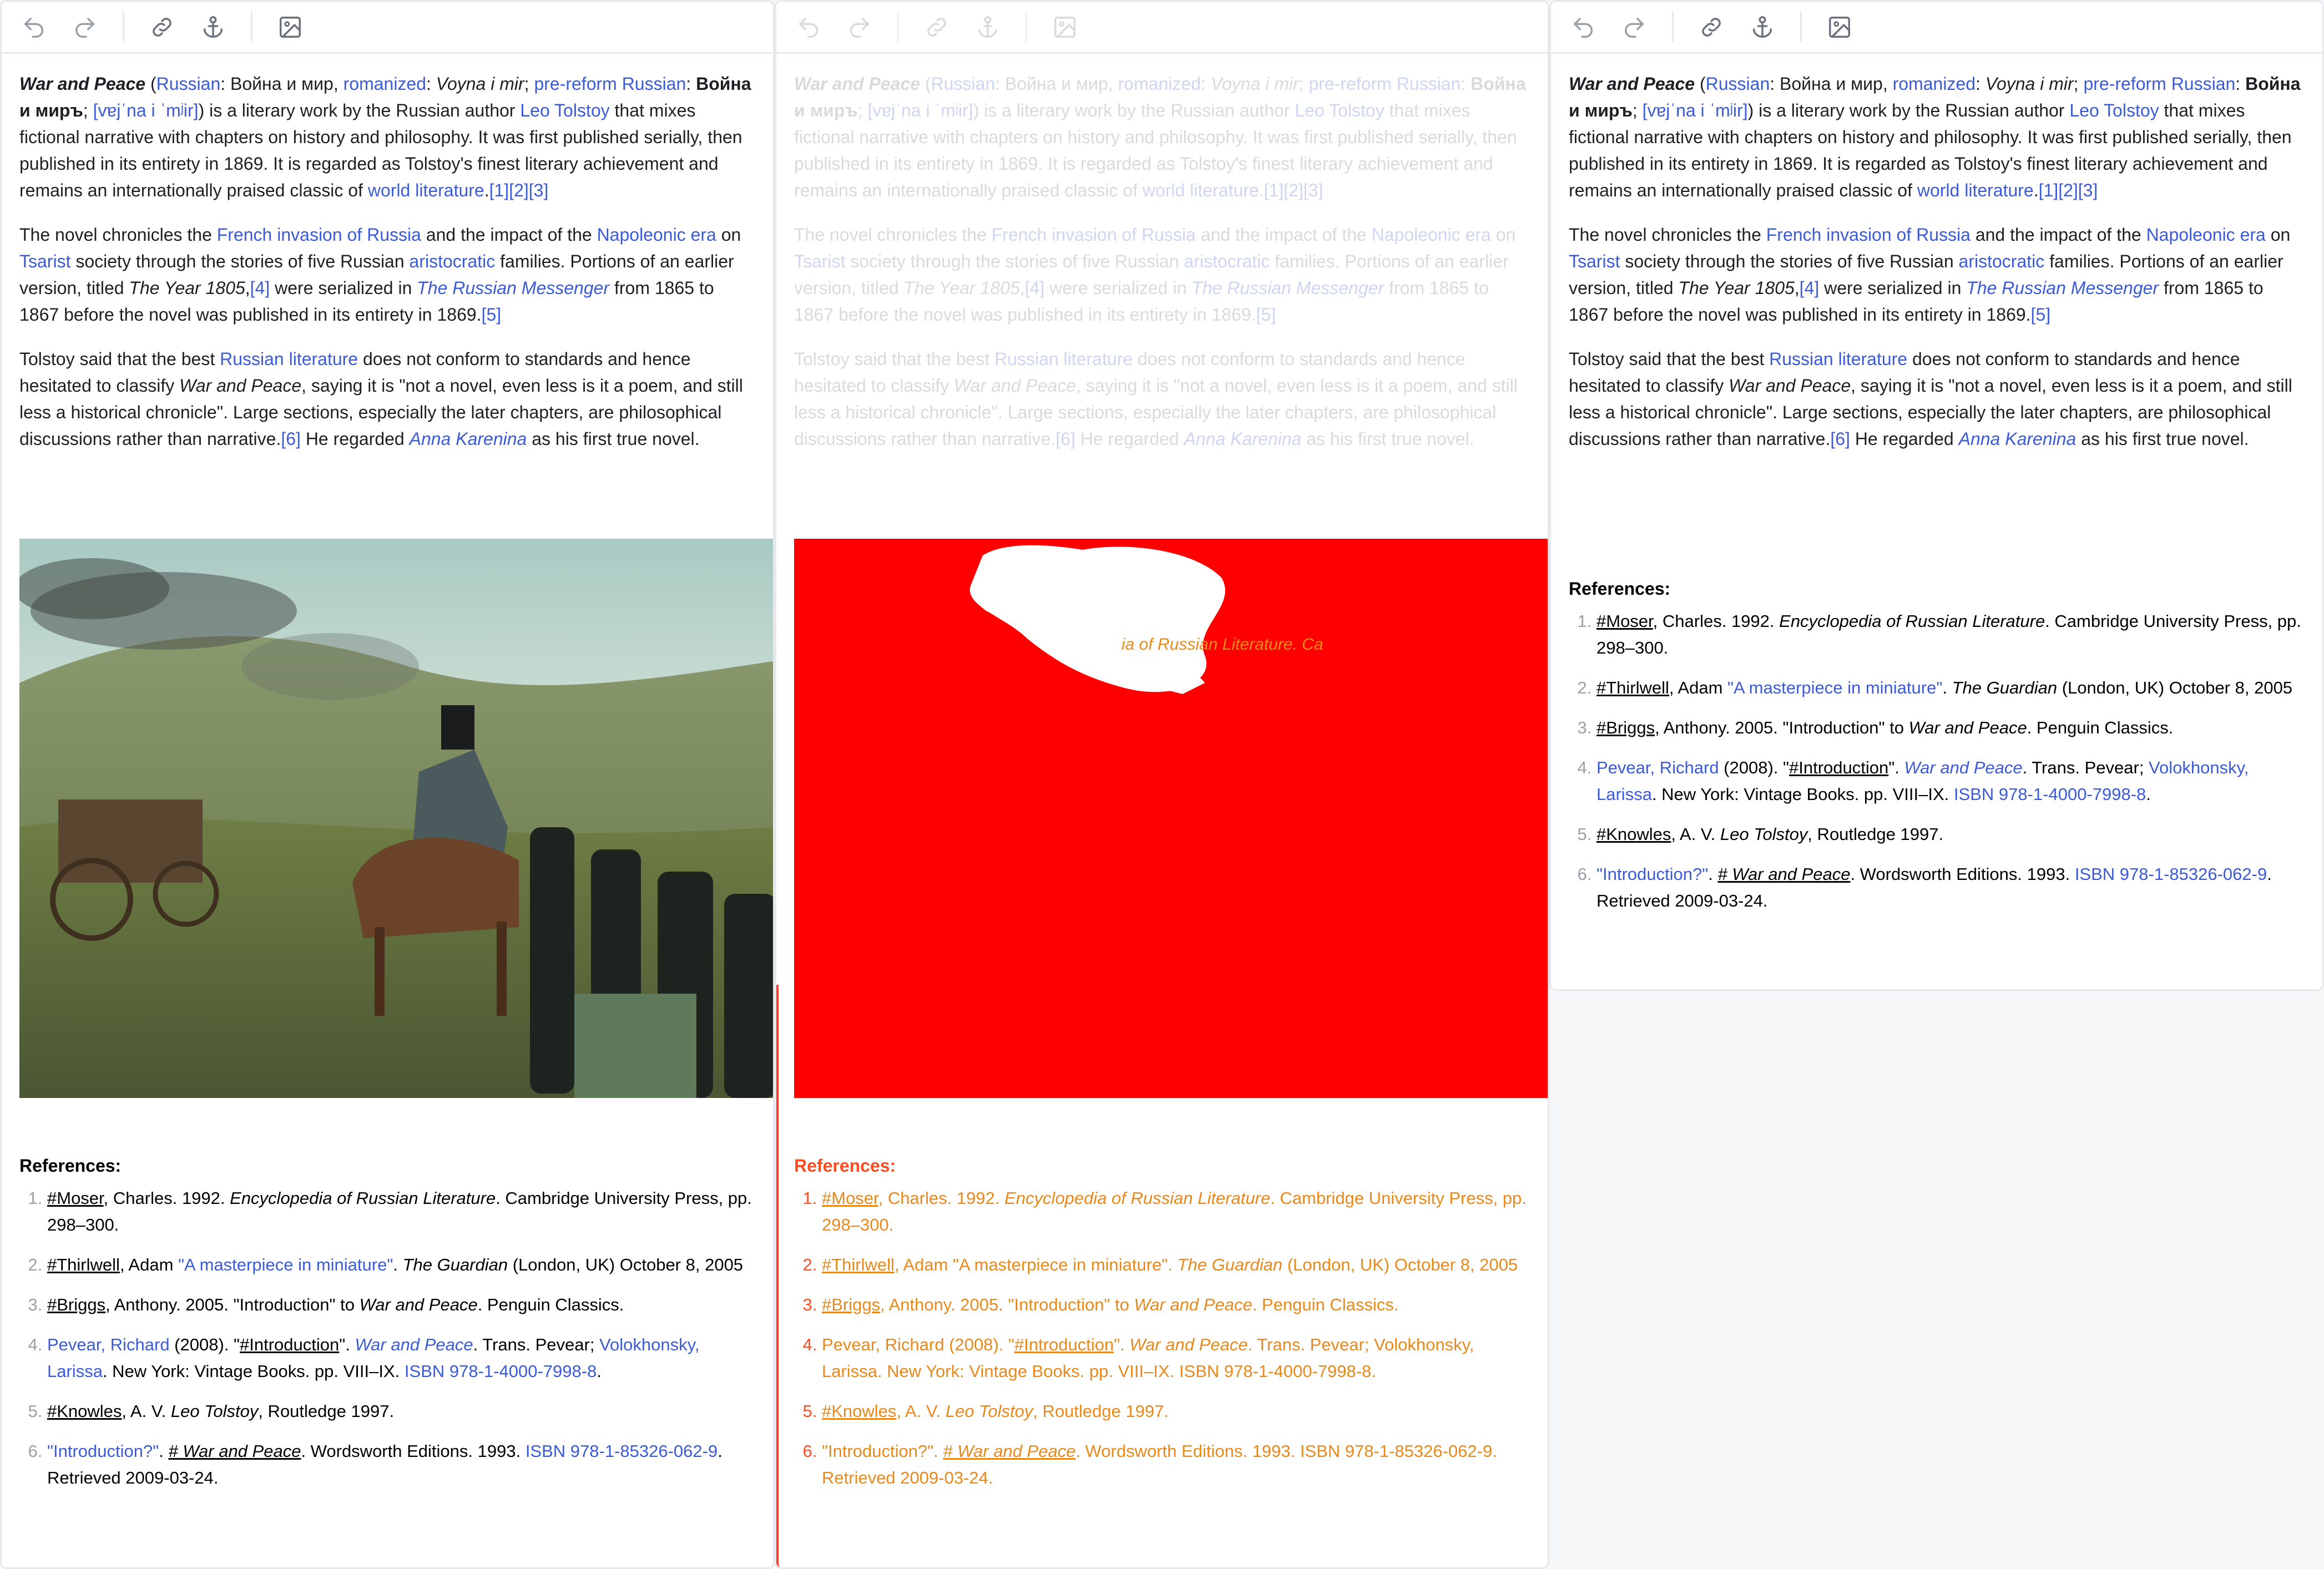  What do you see at coordinates (118, 1166) in the screenshot?
I see `references-colon: :` at bounding box center [118, 1166].